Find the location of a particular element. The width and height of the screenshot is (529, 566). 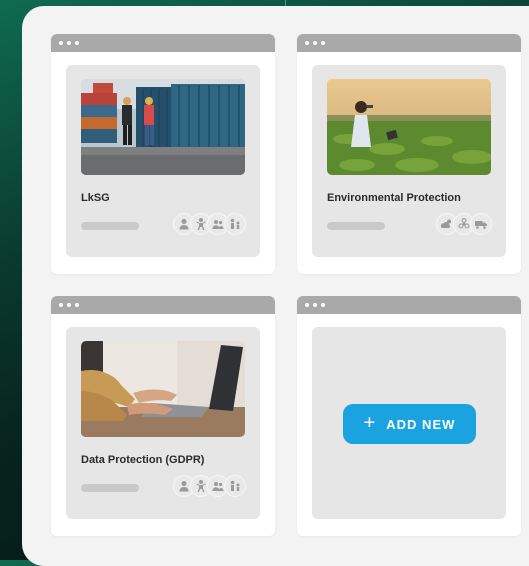

photo-workers-container-yard is located at coordinates (163, 127).